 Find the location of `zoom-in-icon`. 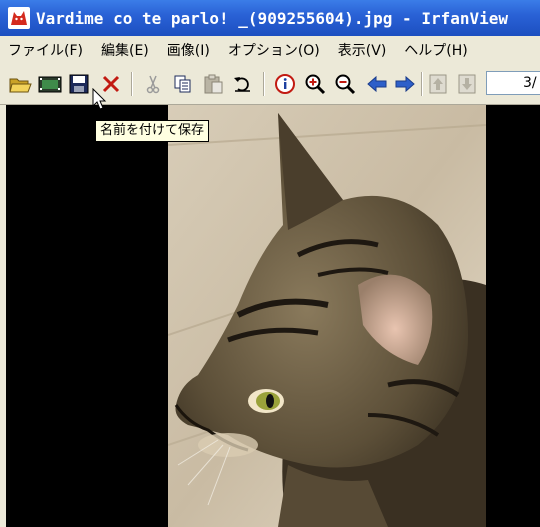

zoom-in-icon is located at coordinates (315, 84).